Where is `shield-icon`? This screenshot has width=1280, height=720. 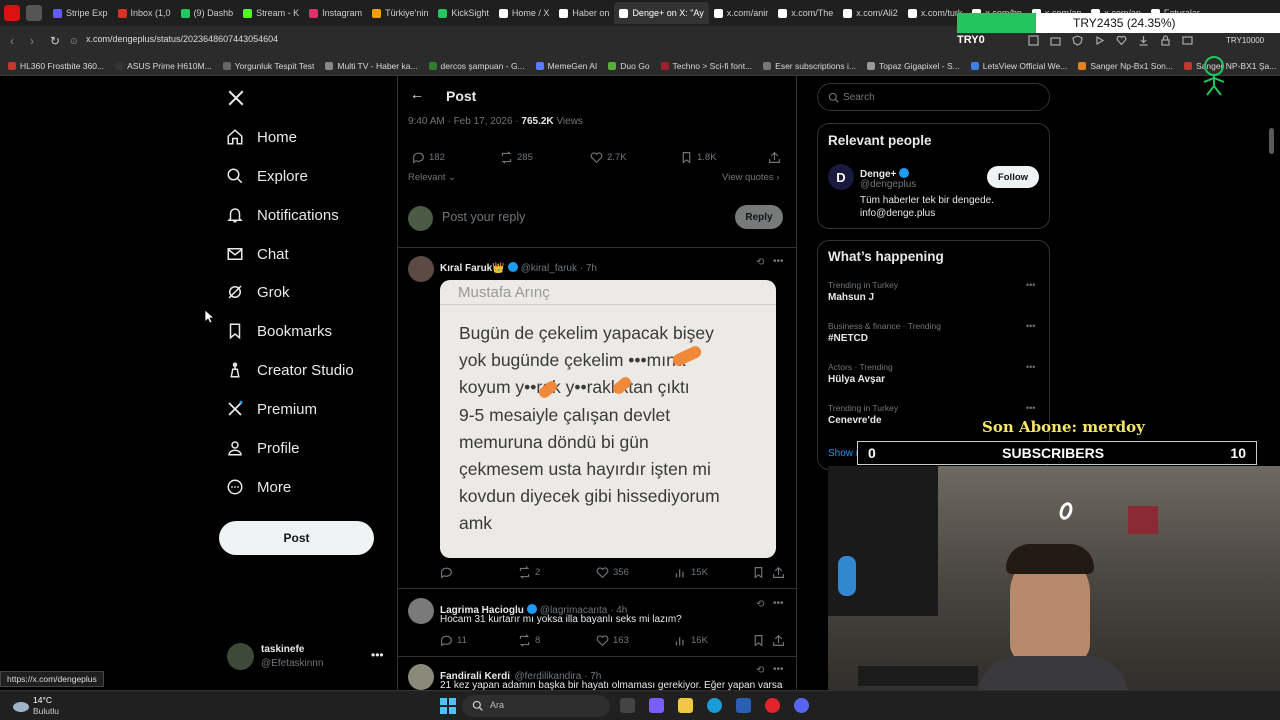 shield-icon is located at coordinates (1077, 40).